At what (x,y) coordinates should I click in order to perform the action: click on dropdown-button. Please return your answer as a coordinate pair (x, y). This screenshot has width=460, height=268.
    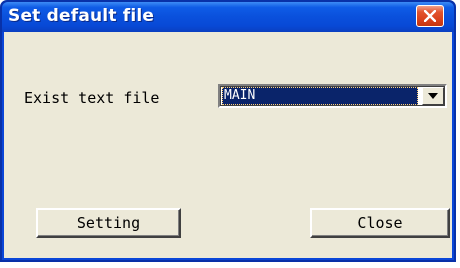
    Looking at the image, I should click on (433, 96).